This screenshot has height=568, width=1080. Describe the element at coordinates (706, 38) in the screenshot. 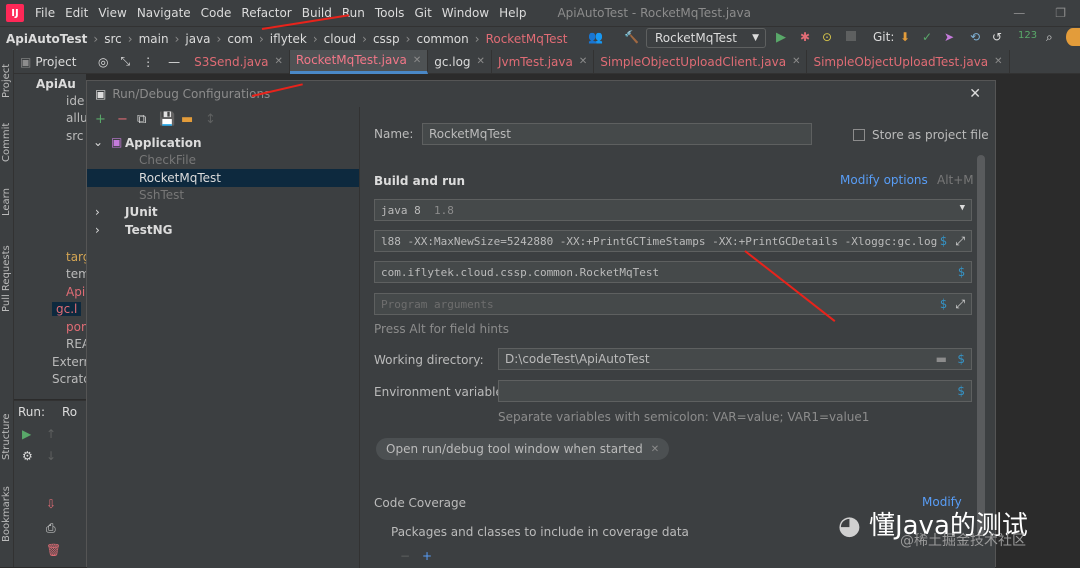

I see `run-configuration-select: RocketMqTest ▼` at that location.